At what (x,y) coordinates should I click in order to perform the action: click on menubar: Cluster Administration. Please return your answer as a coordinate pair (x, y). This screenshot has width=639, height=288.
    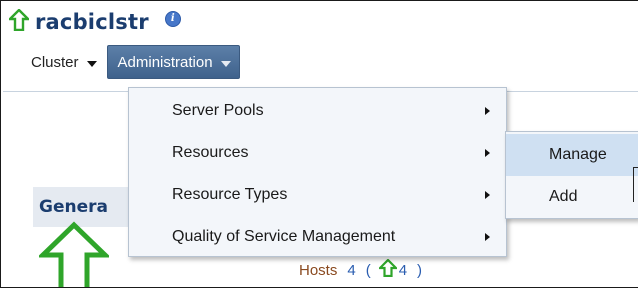
    Looking at the image, I should click on (121, 62).